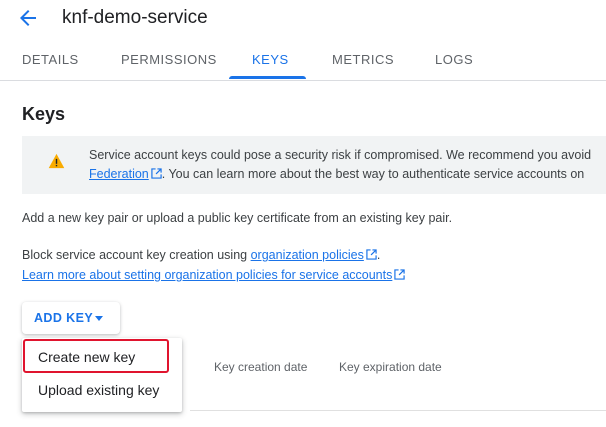 The image size is (606, 427). I want to click on page-title: knf-demo-service, so click(135, 17).